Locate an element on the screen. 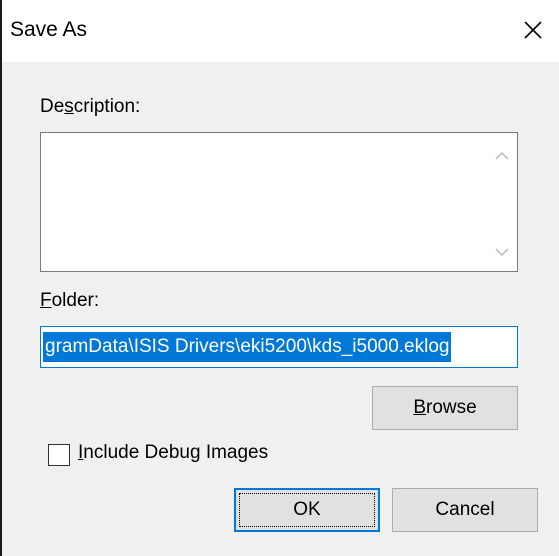 The image size is (559, 556). description-label: Description: is located at coordinates (90, 106).